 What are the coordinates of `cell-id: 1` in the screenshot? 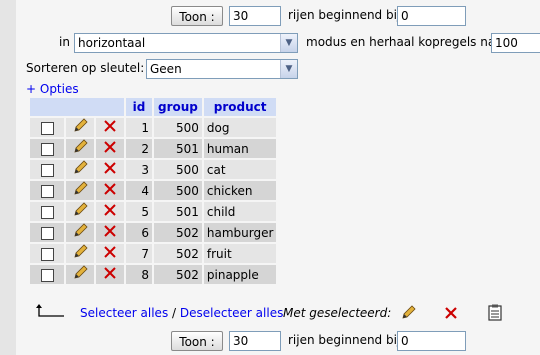 It's located at (139, 127).